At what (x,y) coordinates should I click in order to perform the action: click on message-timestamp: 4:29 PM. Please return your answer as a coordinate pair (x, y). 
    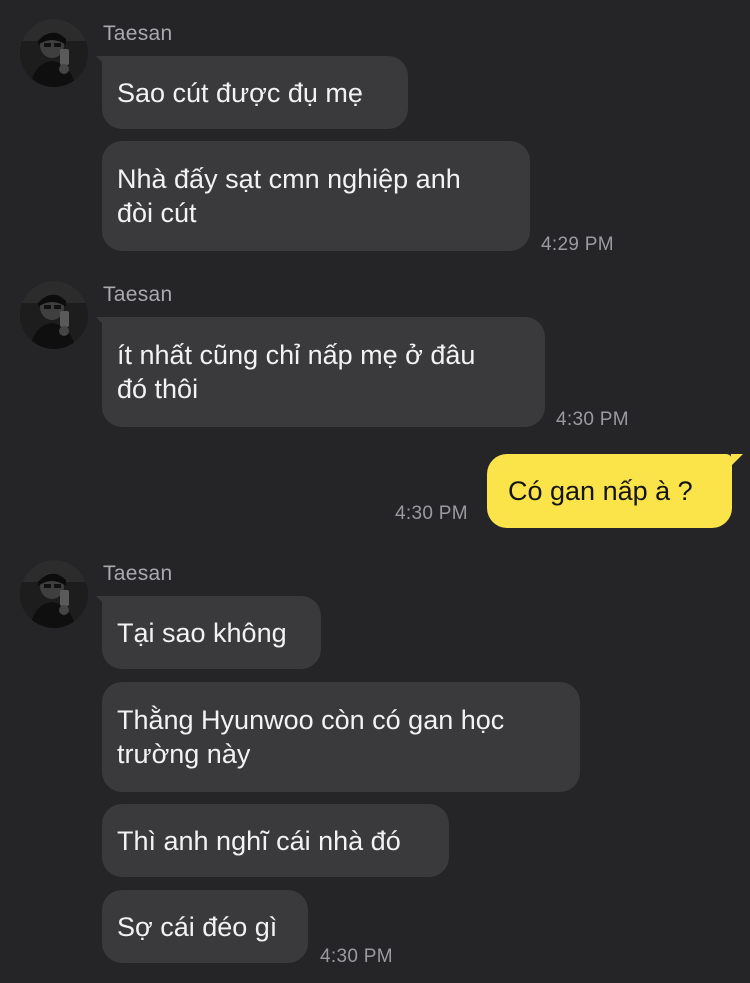
    Looking at the image, I should click on (577, 244).